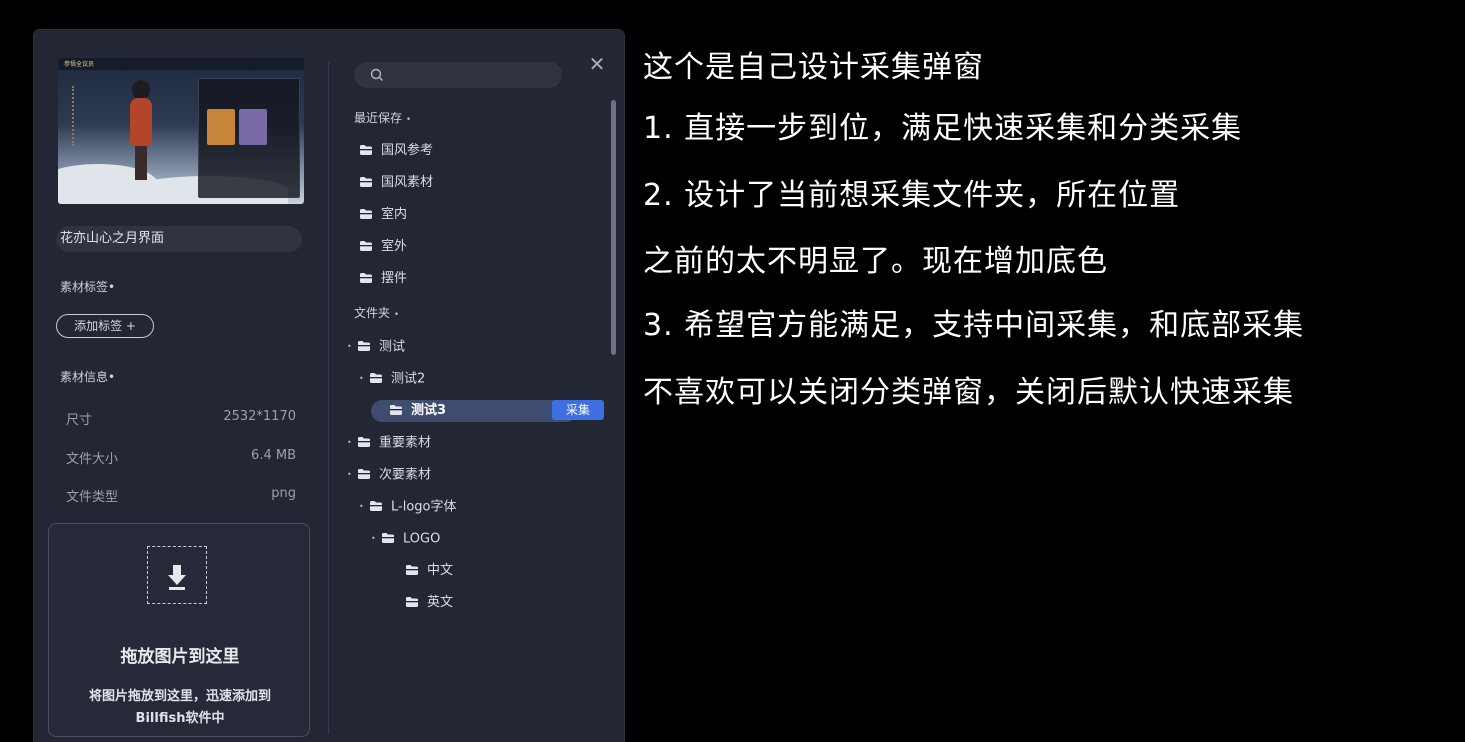  I want to click on folder-label: 英文, so click(440, 602).